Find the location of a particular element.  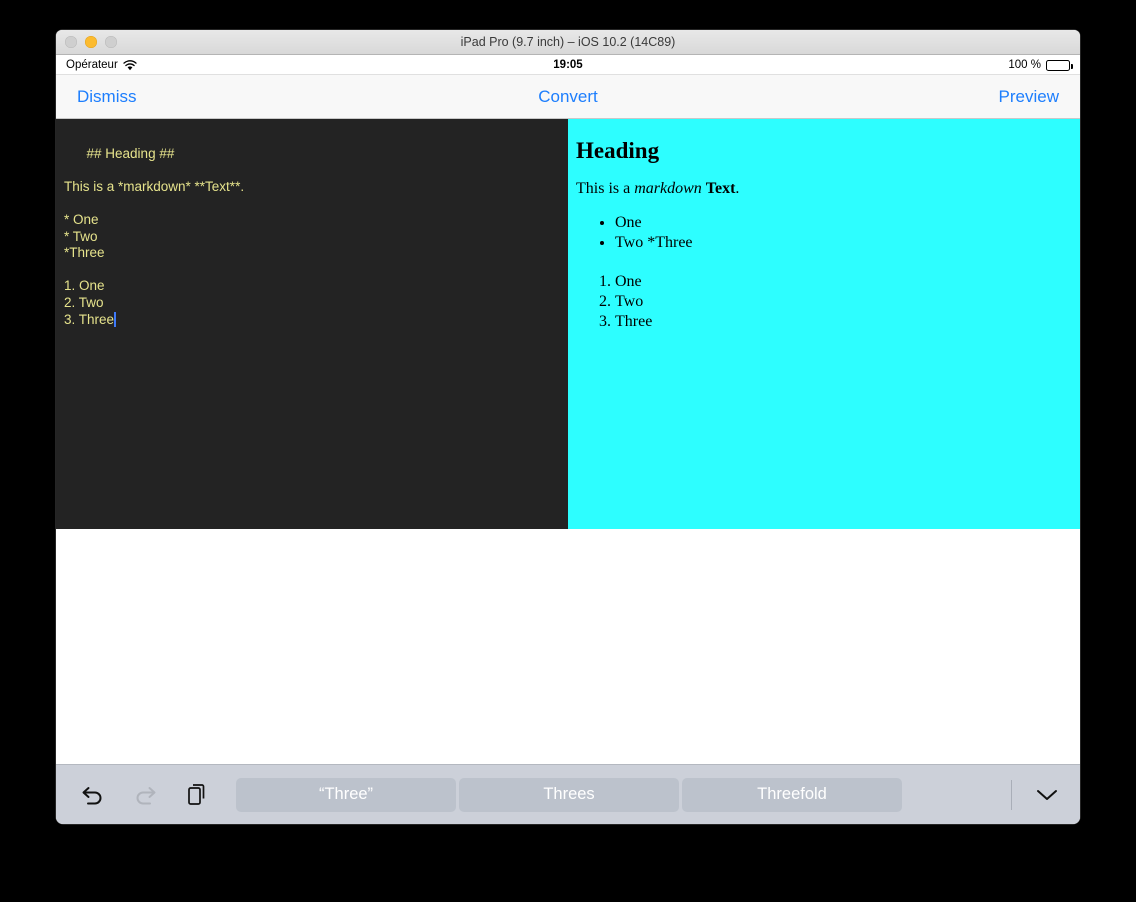

close-button is located at coordinates (71, 42).